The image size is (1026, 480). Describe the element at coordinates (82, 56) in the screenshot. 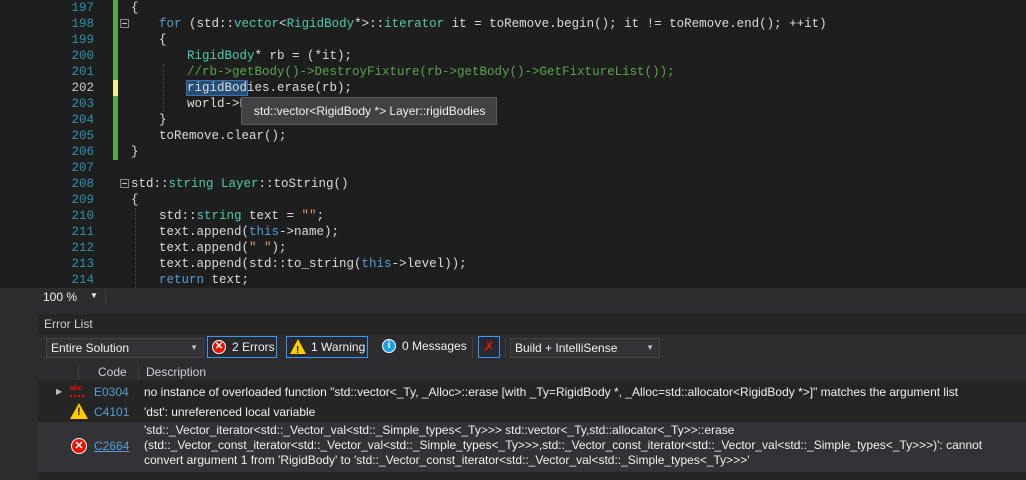

I see `line-number: 200` at that location.